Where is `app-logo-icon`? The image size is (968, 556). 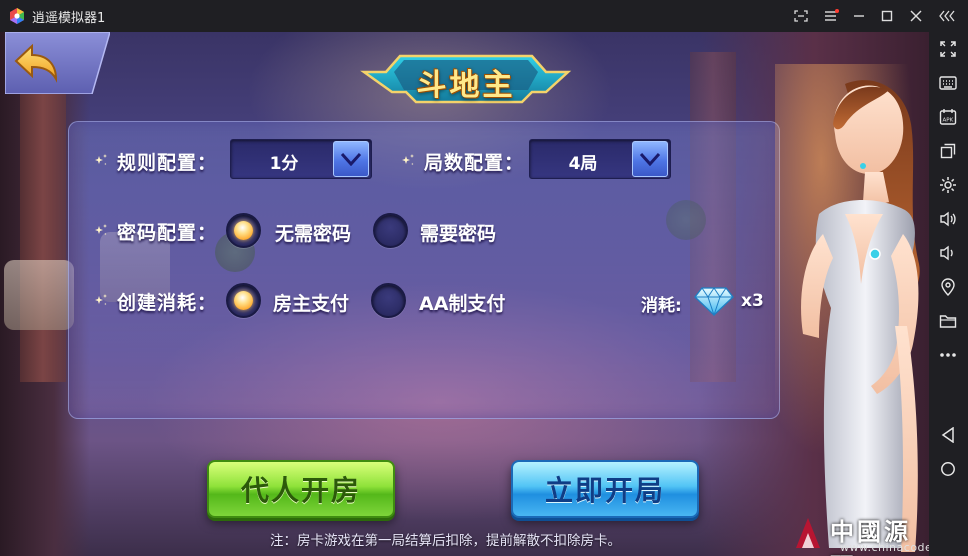
app-logo-icon is located at coordinates (17, 16).